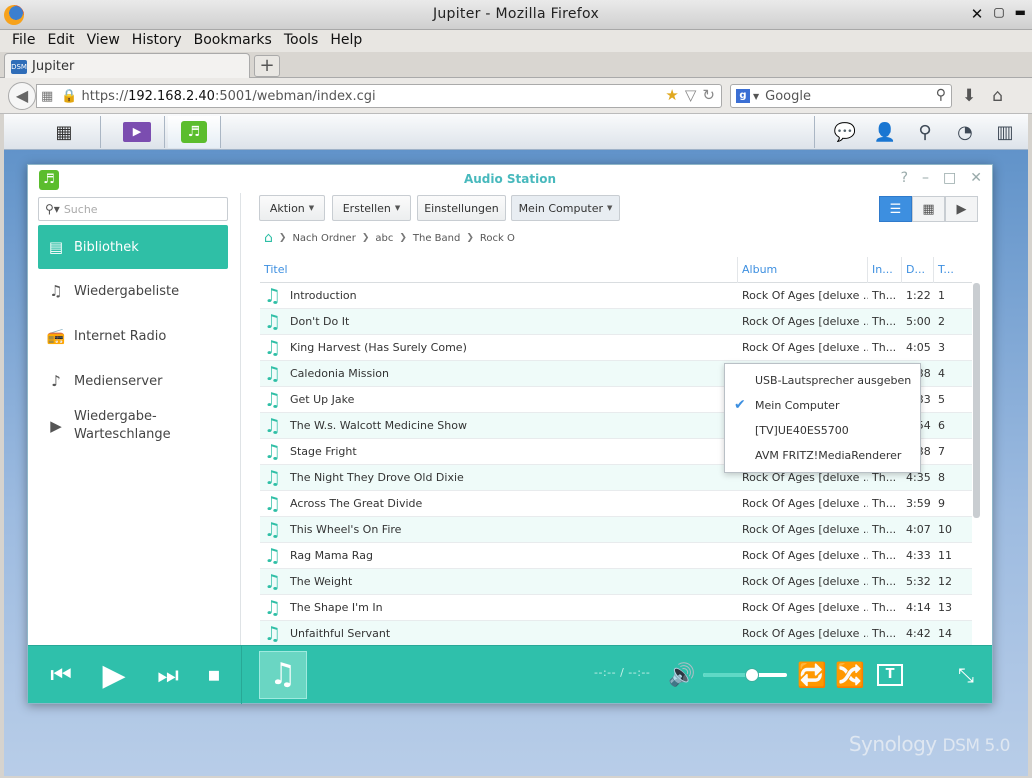 This screenshot has width=1032, height=778. I want to click on song-track: 10, so click(945, 529).